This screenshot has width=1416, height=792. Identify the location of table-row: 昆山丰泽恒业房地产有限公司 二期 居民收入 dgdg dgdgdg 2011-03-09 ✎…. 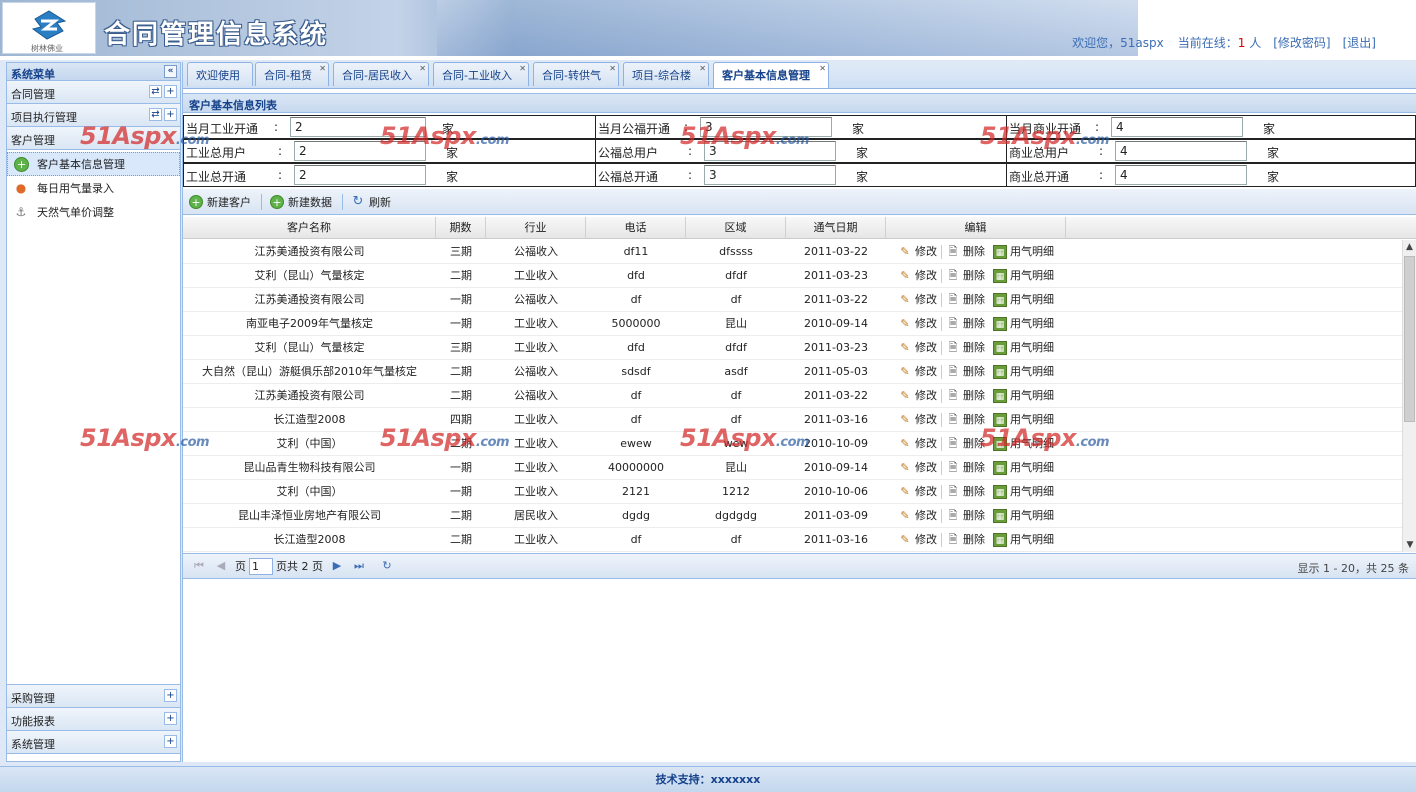
(793, 516).